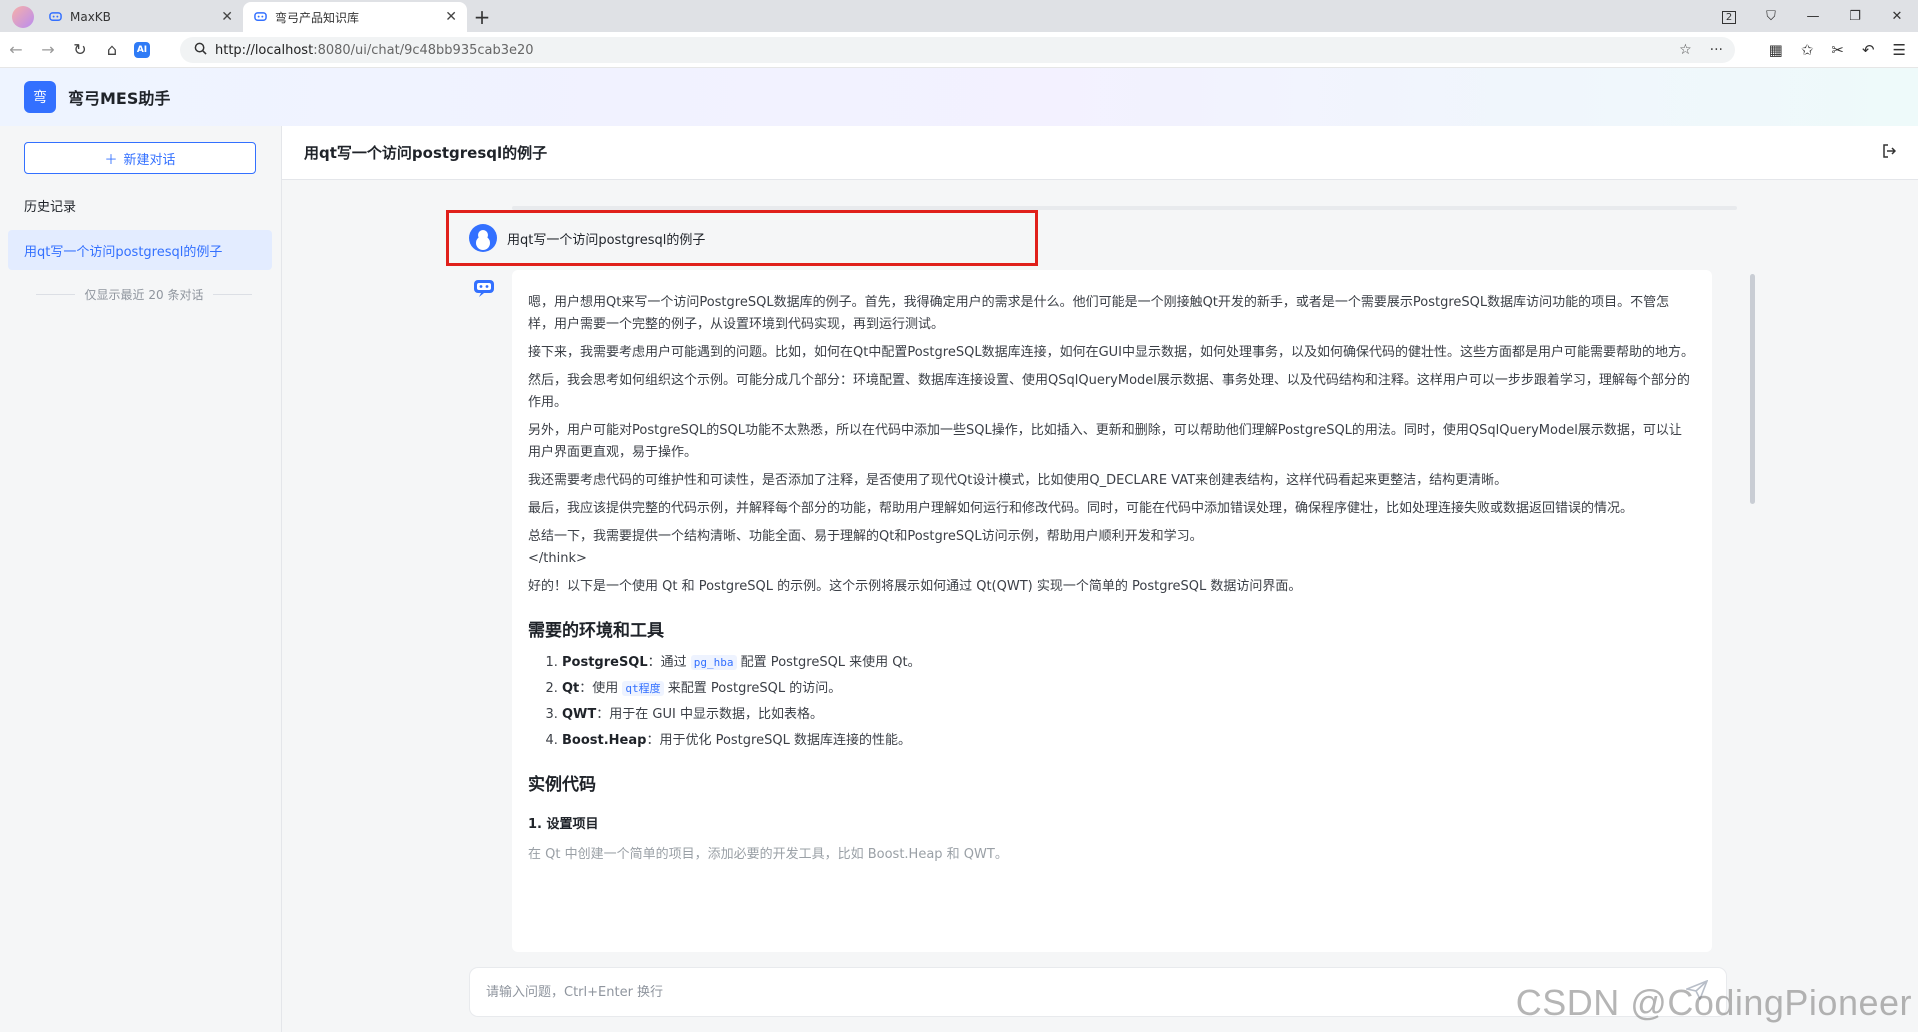 Image resolution: width=1918 pixels, height=1032 pixels. Describe the element at coordinates (742, 238) in the screenshot. I see `user-question-highlight: 用qt写一个访问postgresql的例子` at that location.